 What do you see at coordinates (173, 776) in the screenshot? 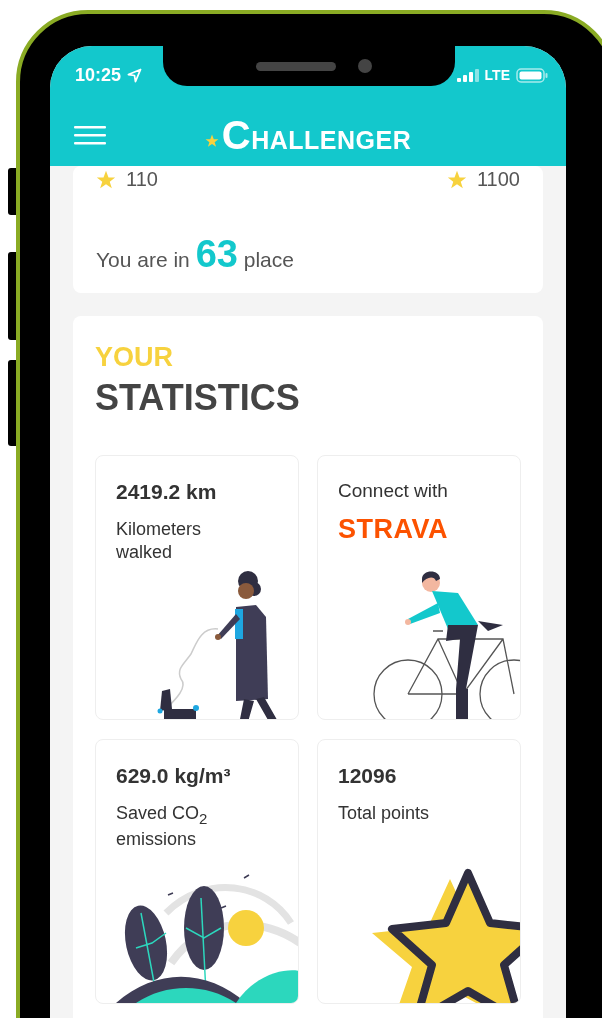
I see `stat-value: 629.0 kg/m³` at bounding box center [173, 776].